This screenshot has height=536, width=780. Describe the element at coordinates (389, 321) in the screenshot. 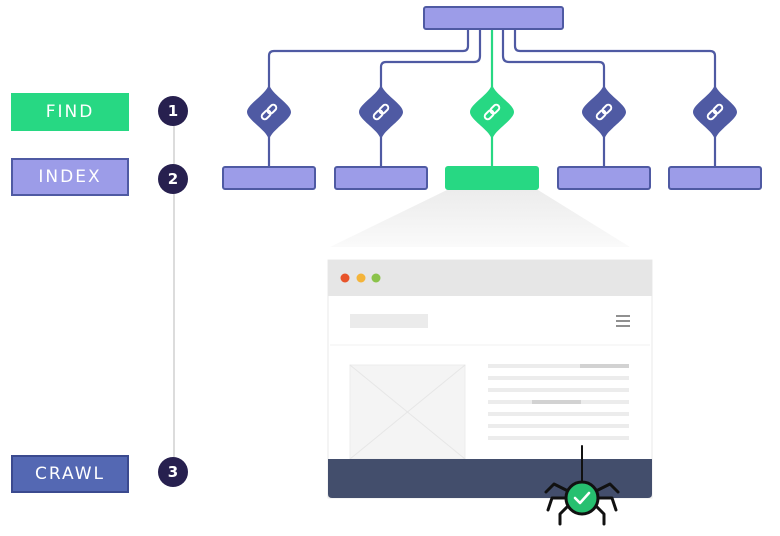

I see `site-logo-placeholder` at that location.